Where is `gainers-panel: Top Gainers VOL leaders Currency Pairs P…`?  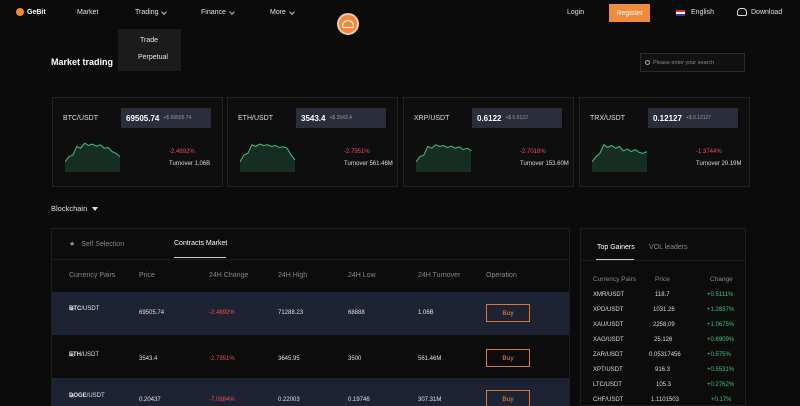
gainers-panel: Top Gainers VOL leaders Currency Pairs P… is located at coordinates (663, 317).